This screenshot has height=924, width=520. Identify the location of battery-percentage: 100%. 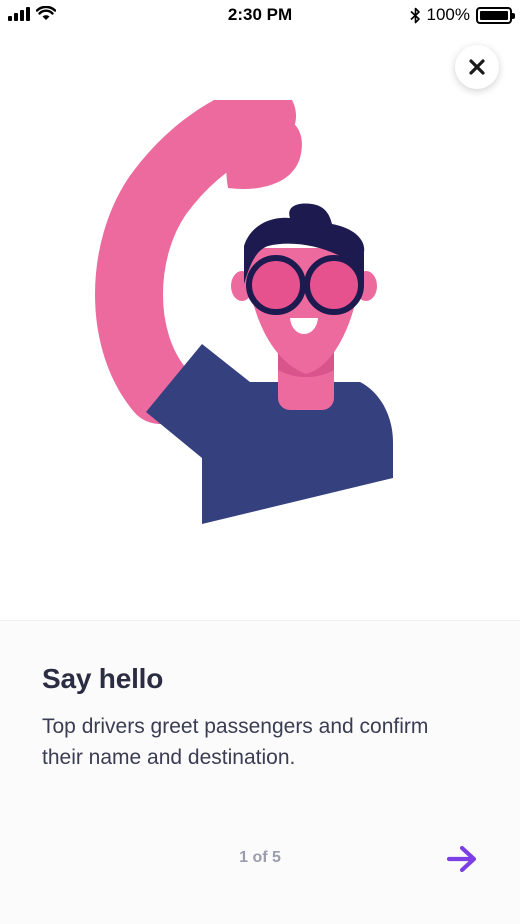
(448, 14).